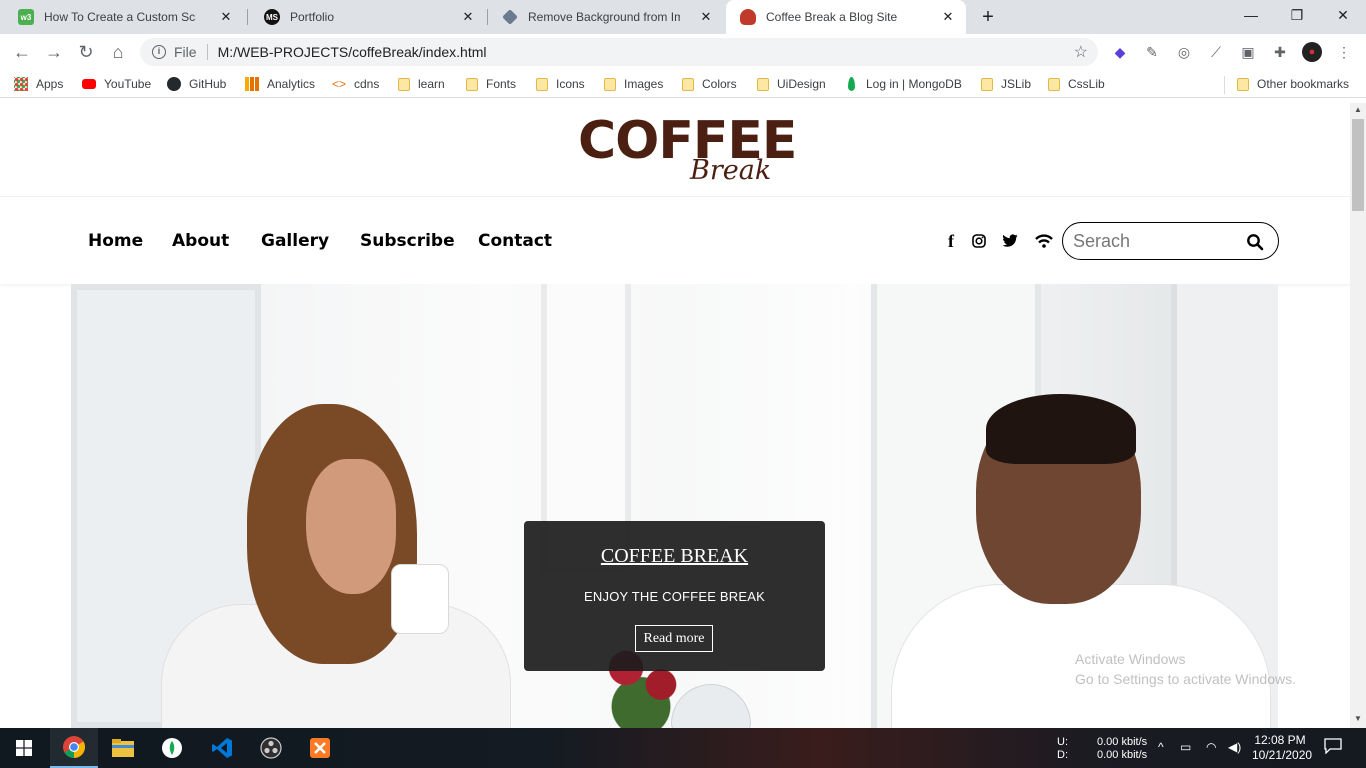 This screenshot has width=1366, height=768. What do you see at coordinates (1293, 84) in the screenshot?
I see `other-bookmarks: Other bookmarks` at bounding box center [1293, 84].